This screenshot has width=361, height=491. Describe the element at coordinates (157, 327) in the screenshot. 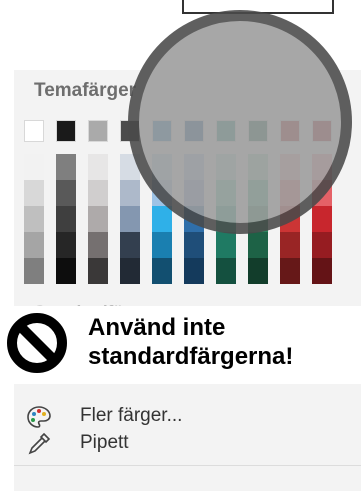

I see `warning-line-1: Använd inte` at that location.